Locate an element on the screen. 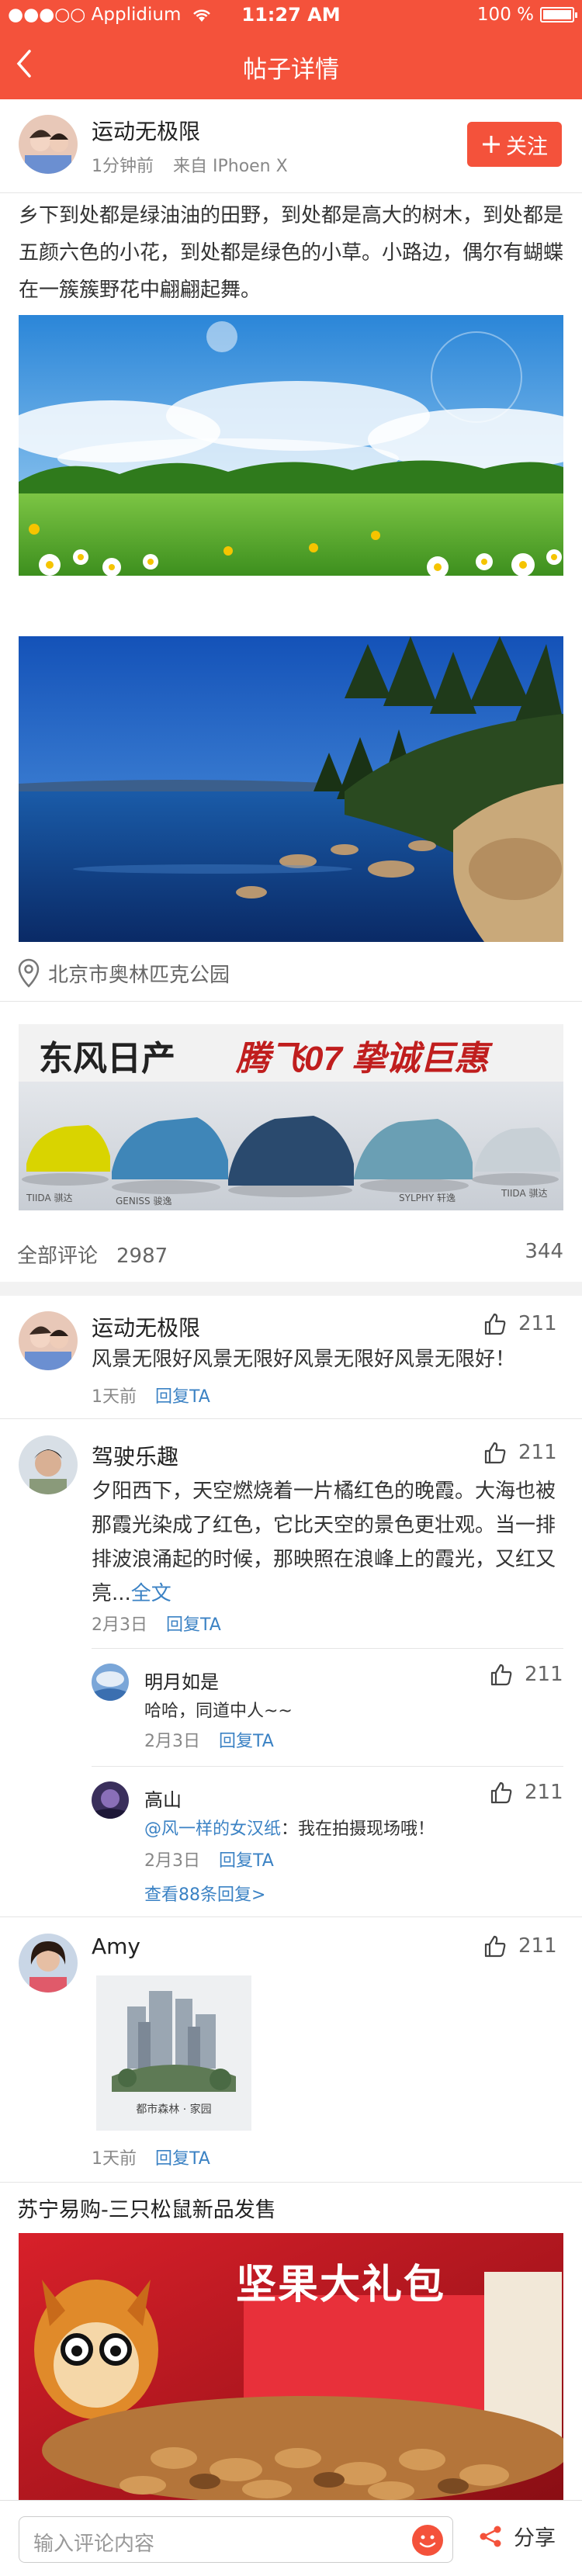 This screenshot has height=2576, width=582. section-gap is located at coordinates (291, 1289).